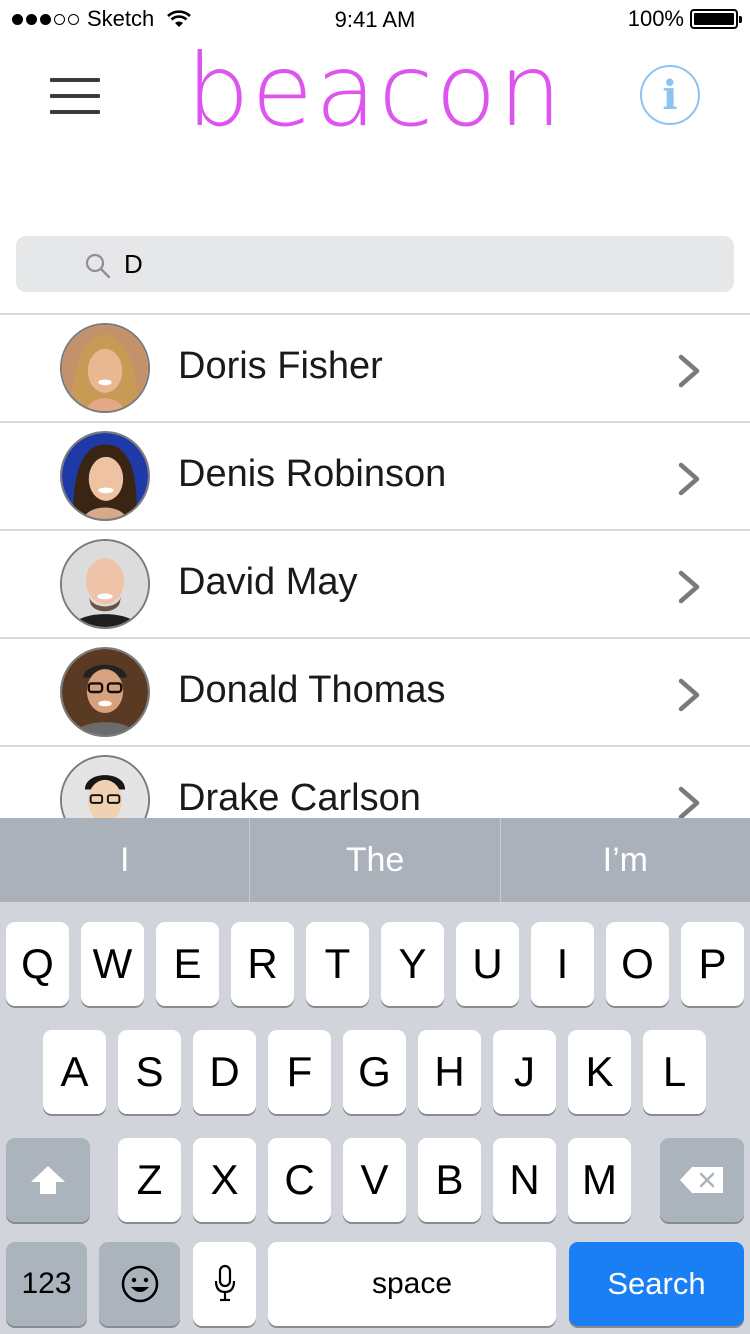 The width and height of the screenshot is (750, 1334). I want to click on contact-name: Drake Carlson, so click(299, 797).